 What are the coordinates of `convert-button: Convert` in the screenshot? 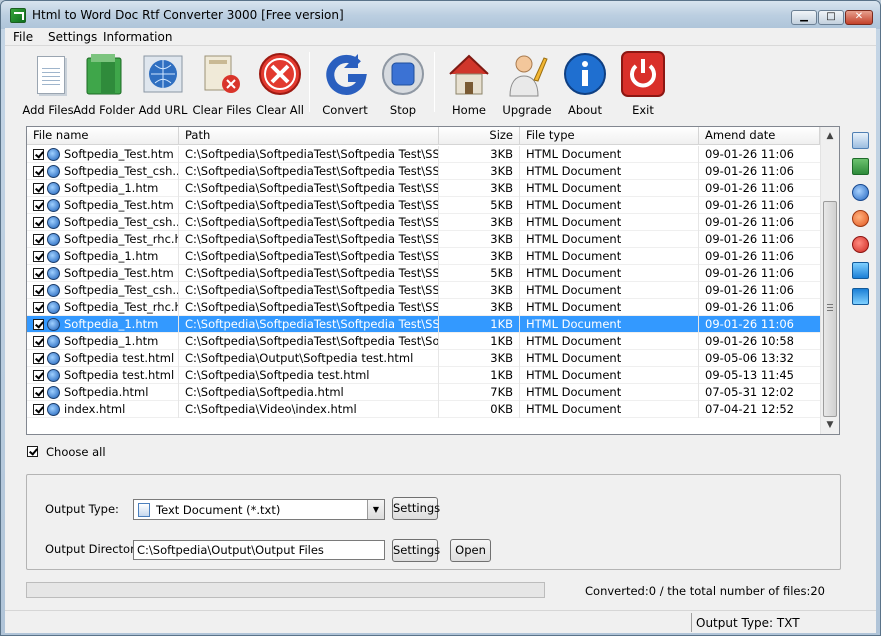 It's located at (344, 84).